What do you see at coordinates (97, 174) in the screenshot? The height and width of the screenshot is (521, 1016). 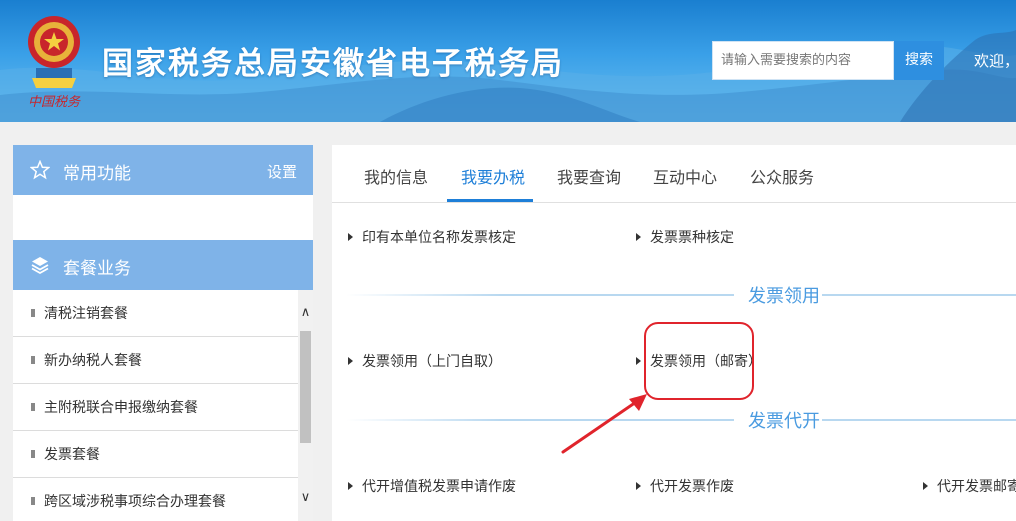 I see `common-functions-title: 常用功能` at bounding box center [97, 174].